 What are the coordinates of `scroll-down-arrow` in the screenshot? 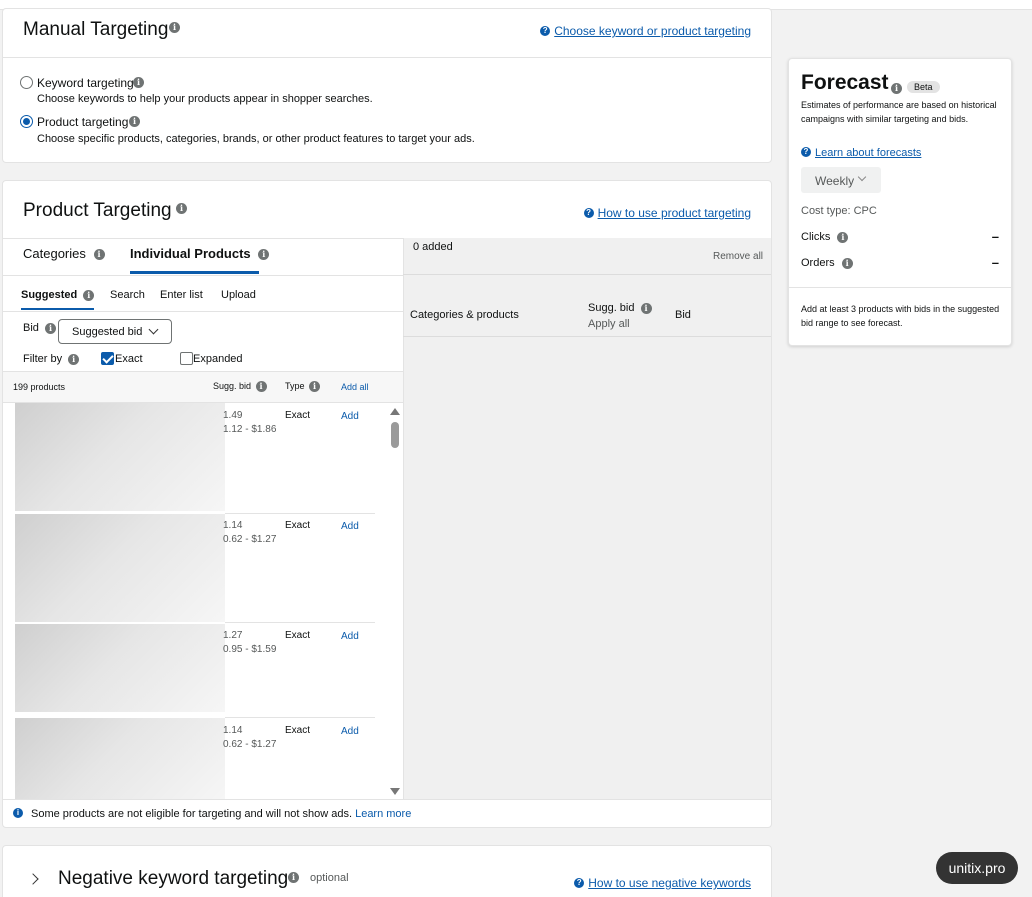 It's located at (395, 791).